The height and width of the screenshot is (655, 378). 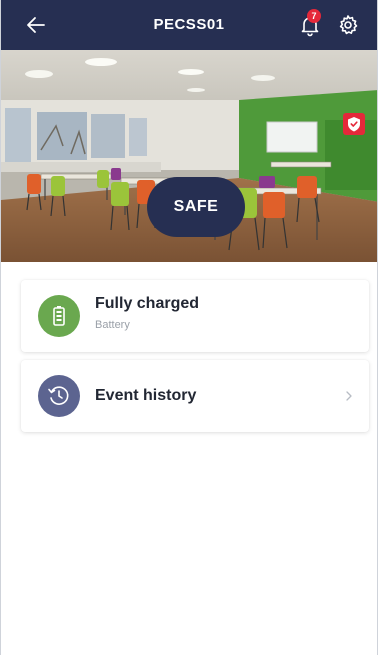 What do you see at coordinates (147, 303) in the screenshot?
I see `battery-status-label: Fully charged` at bounding box center [147, 303].